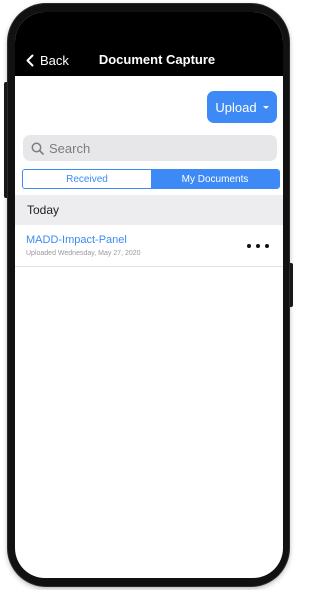  I want to click on upload-button: Upload, so click(242, 107).